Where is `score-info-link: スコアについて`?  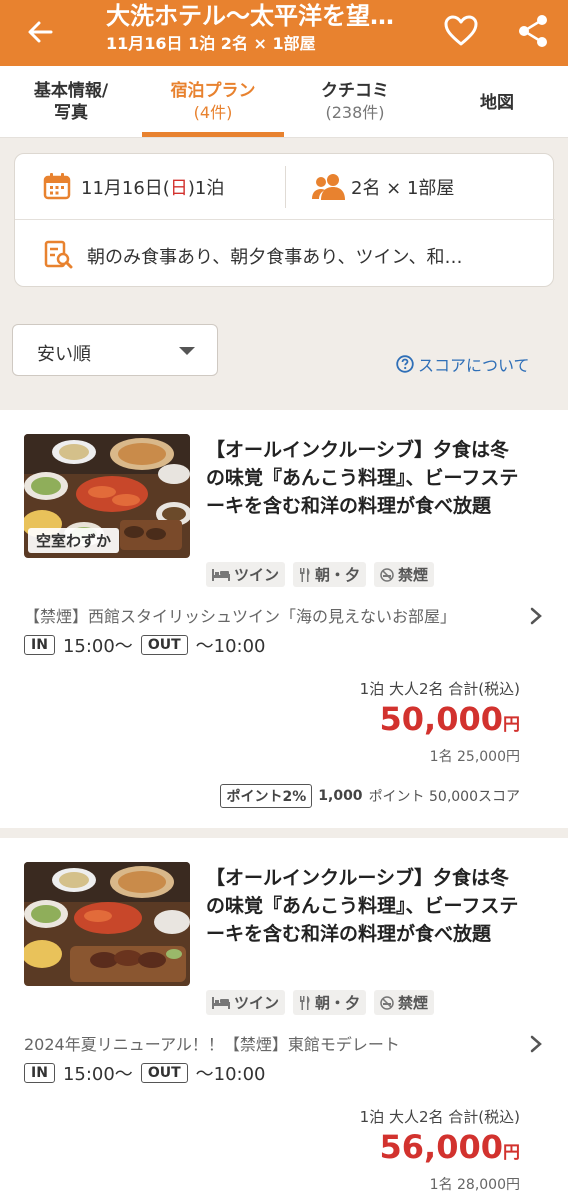 score-info-link: スコアについて is located at coordinates (463, 364).